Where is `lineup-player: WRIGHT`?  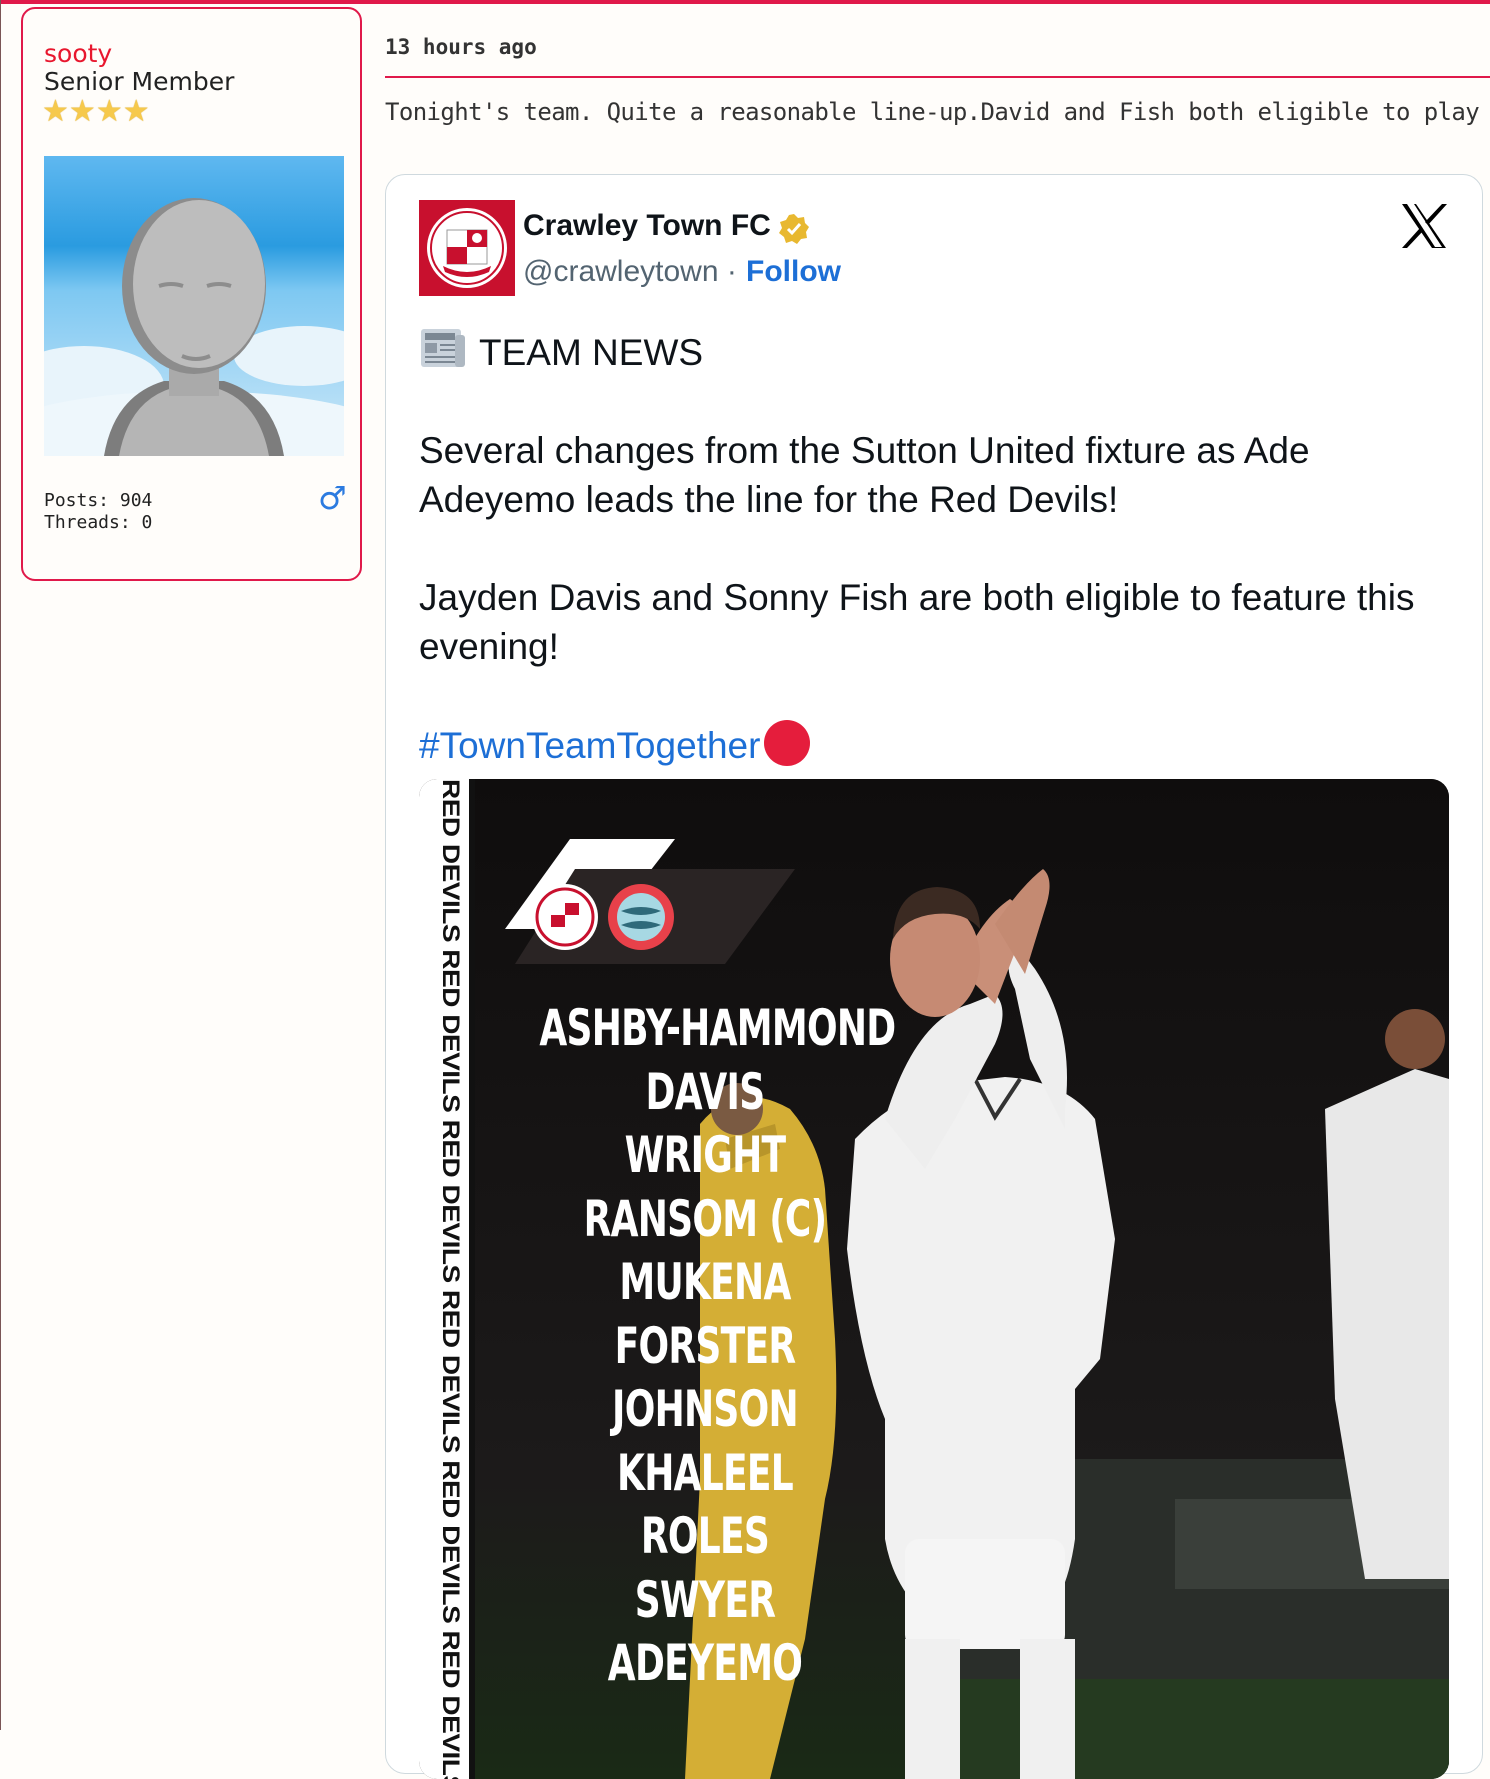 lineup-player: WRIGHT is located at coordinates (705, 1155).